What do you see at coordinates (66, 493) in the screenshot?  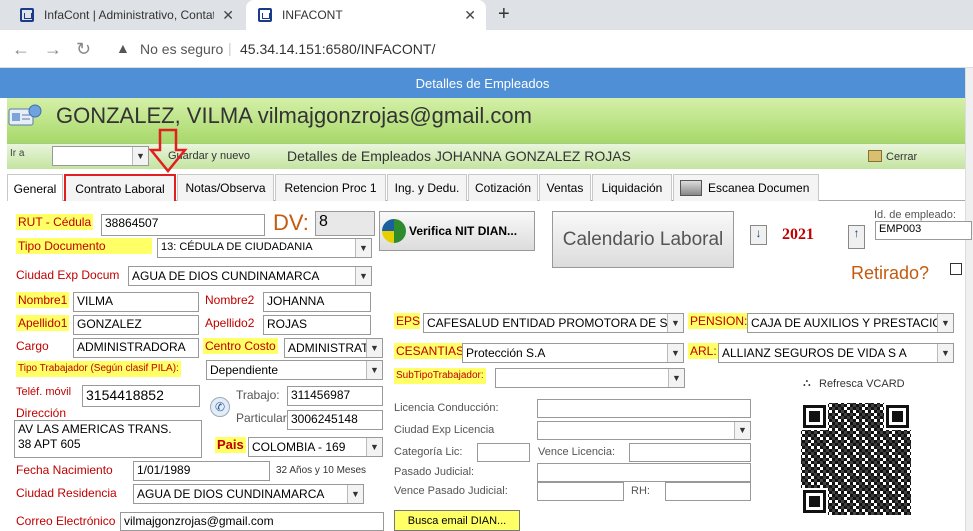 I see `ciudad-residencia-label: Ciudad Residencia` at bounding box center [66, 493].